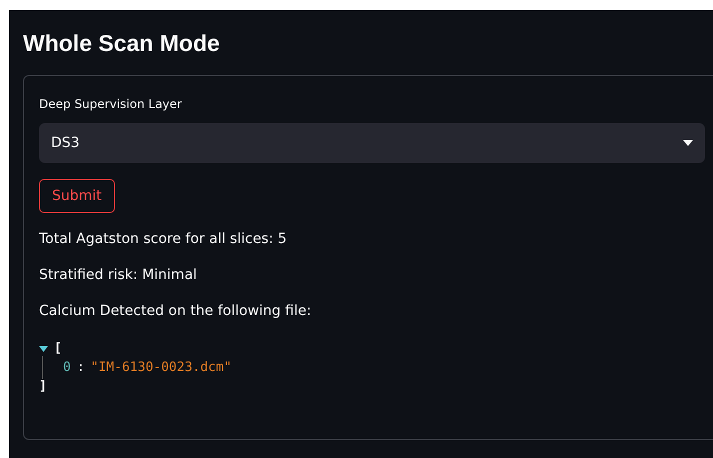 The height and width of the screenshot is (458, 713). What do you see at coordinates (58, 348) in the screenshot?
I see `open-bracket: [` at bounding box center [58, 348].